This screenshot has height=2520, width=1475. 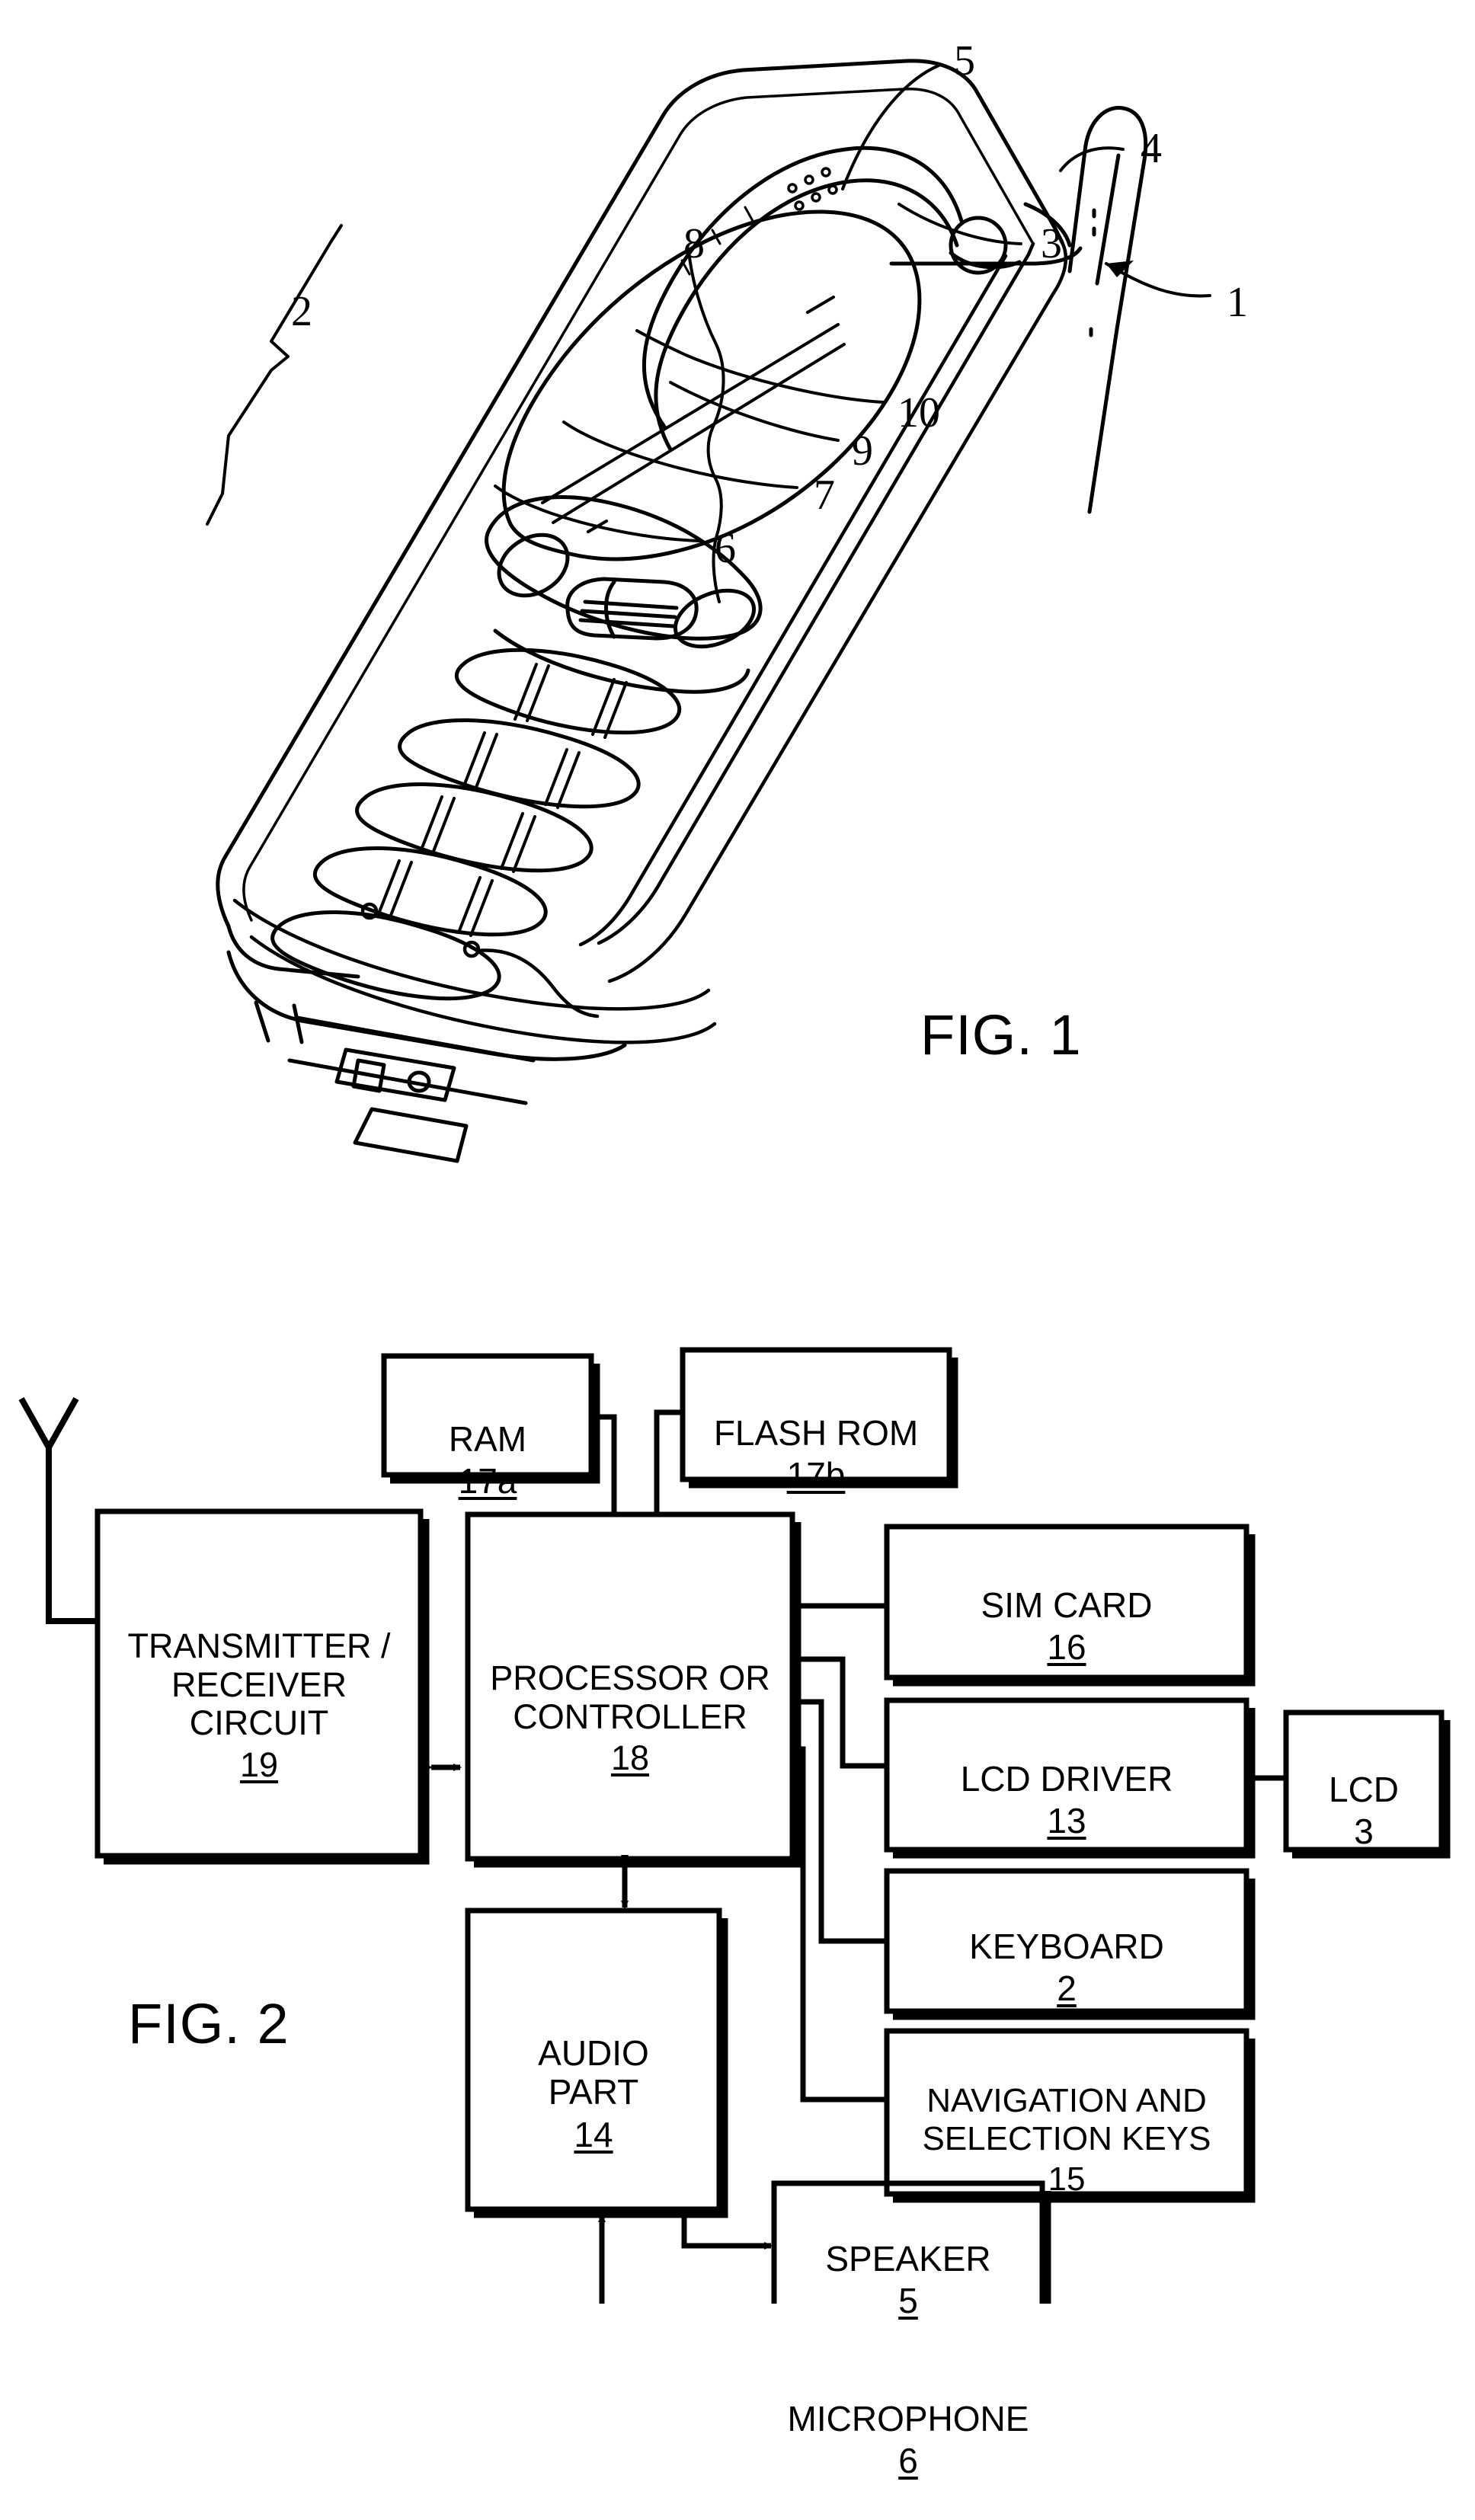 What do you see at coordinates (908, 2461) in the screenshot?
I see `block-microphone-number: 6` at bounding box center [908, 2461].